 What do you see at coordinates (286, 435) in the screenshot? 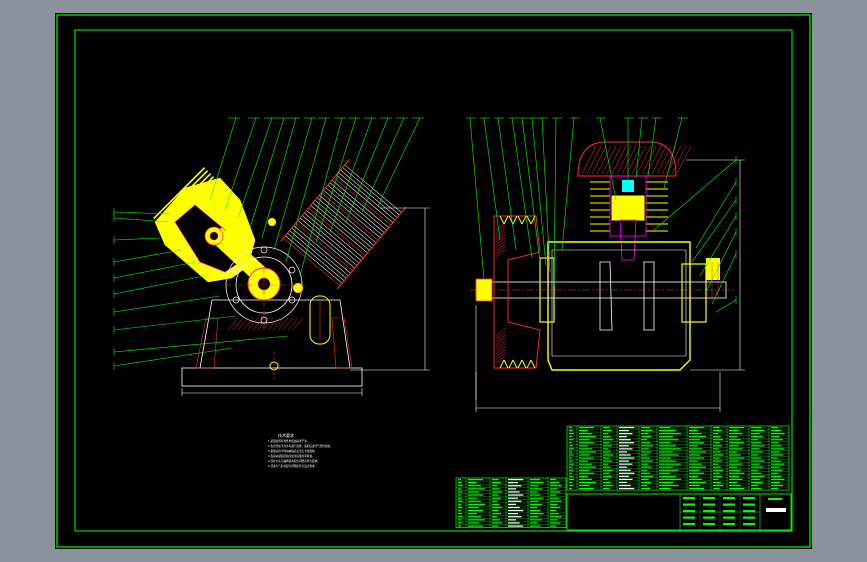
I see `notes-title: 技术要求` at bounding box center [286, 435].